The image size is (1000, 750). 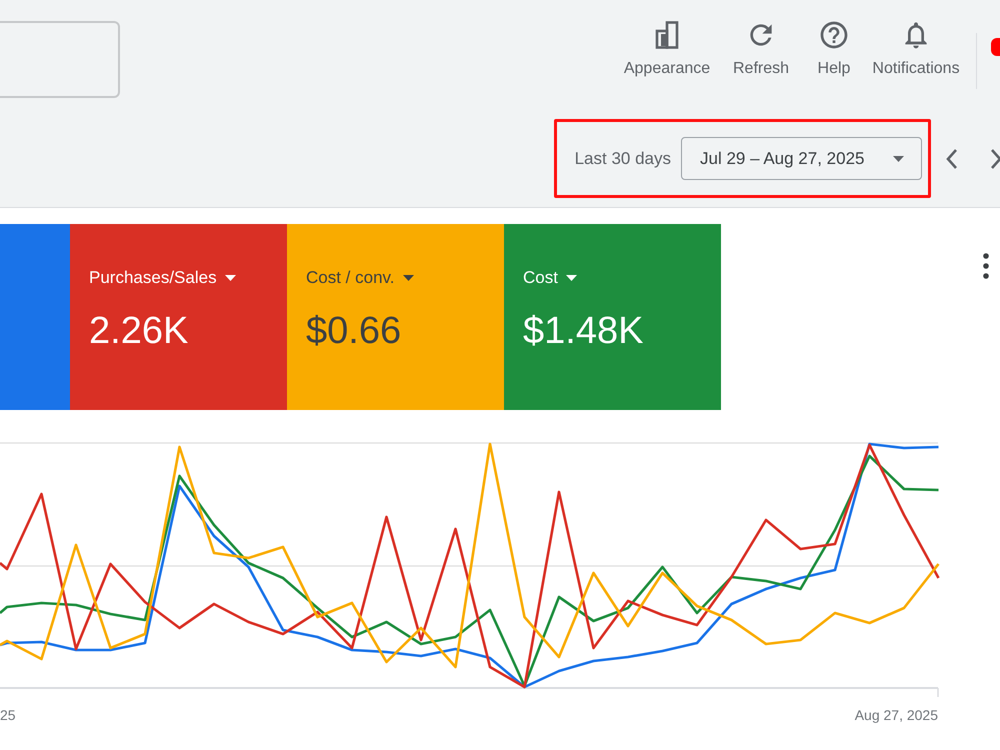 I want to click on next-button, so click(x=995, y=159).